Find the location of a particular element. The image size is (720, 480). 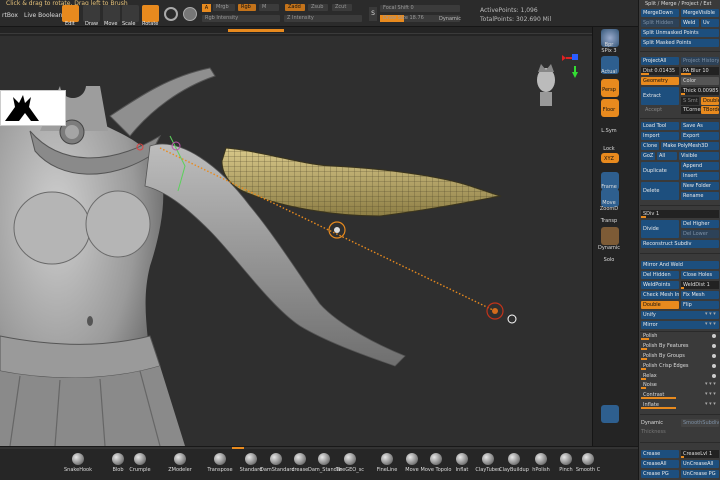

s-smt-slider: S Smt 5 is located at coordinates (690, 101).